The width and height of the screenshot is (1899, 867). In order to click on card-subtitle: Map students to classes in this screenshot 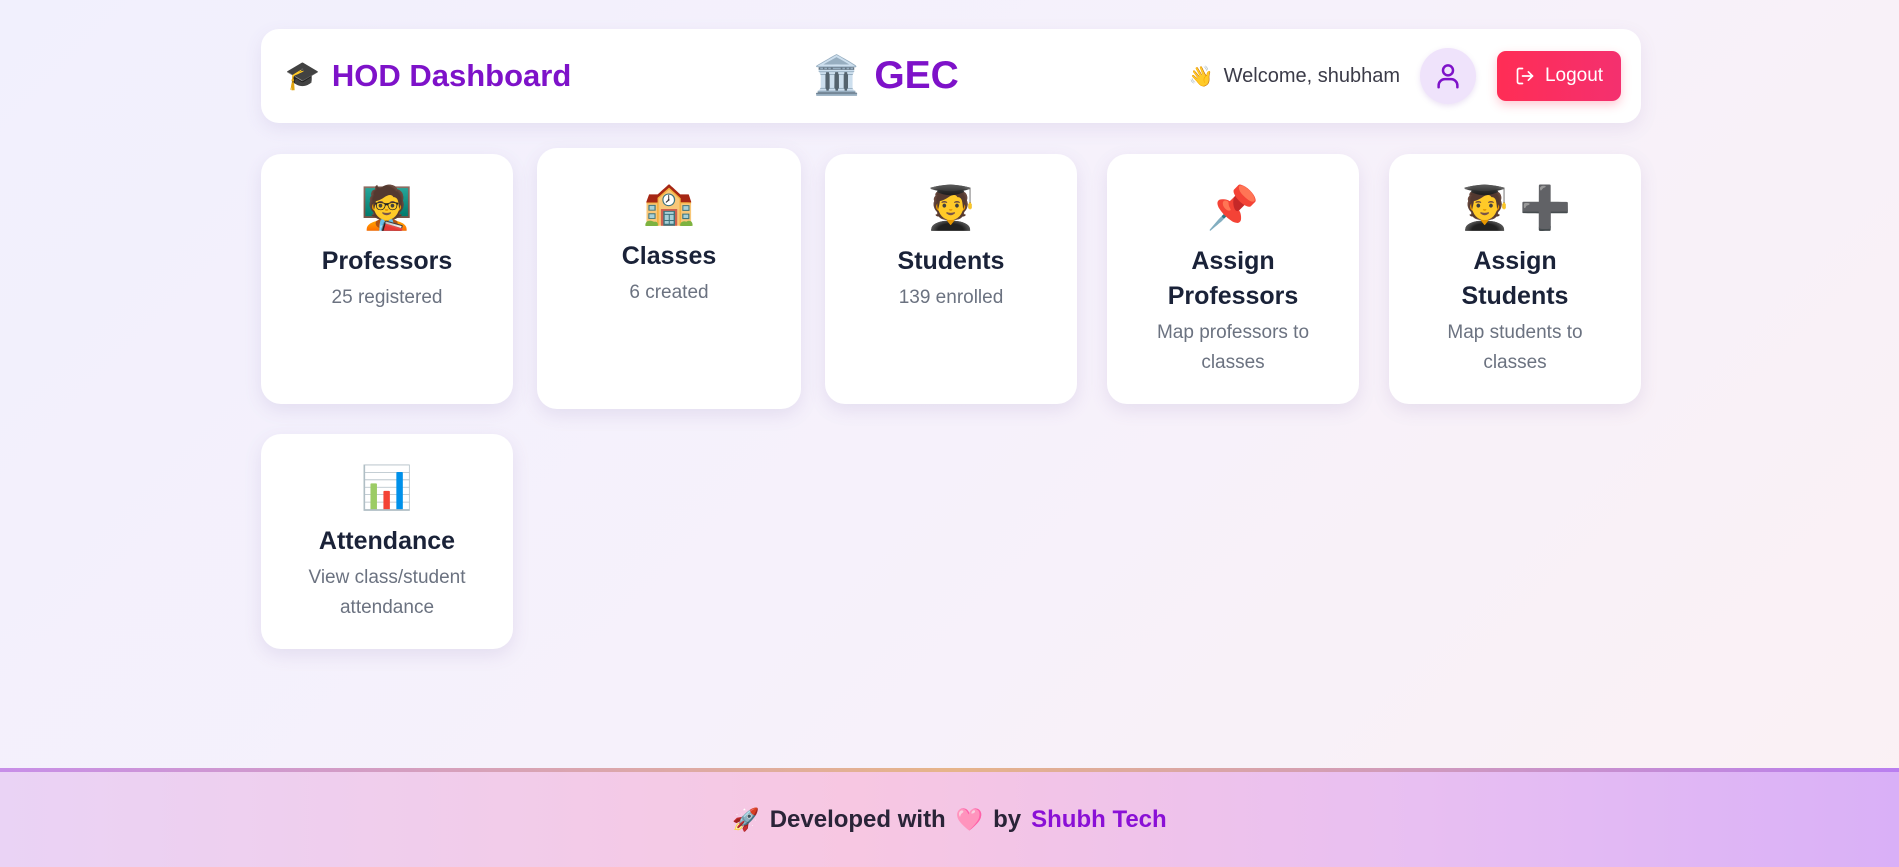, I will do `click(1515, 347)`.